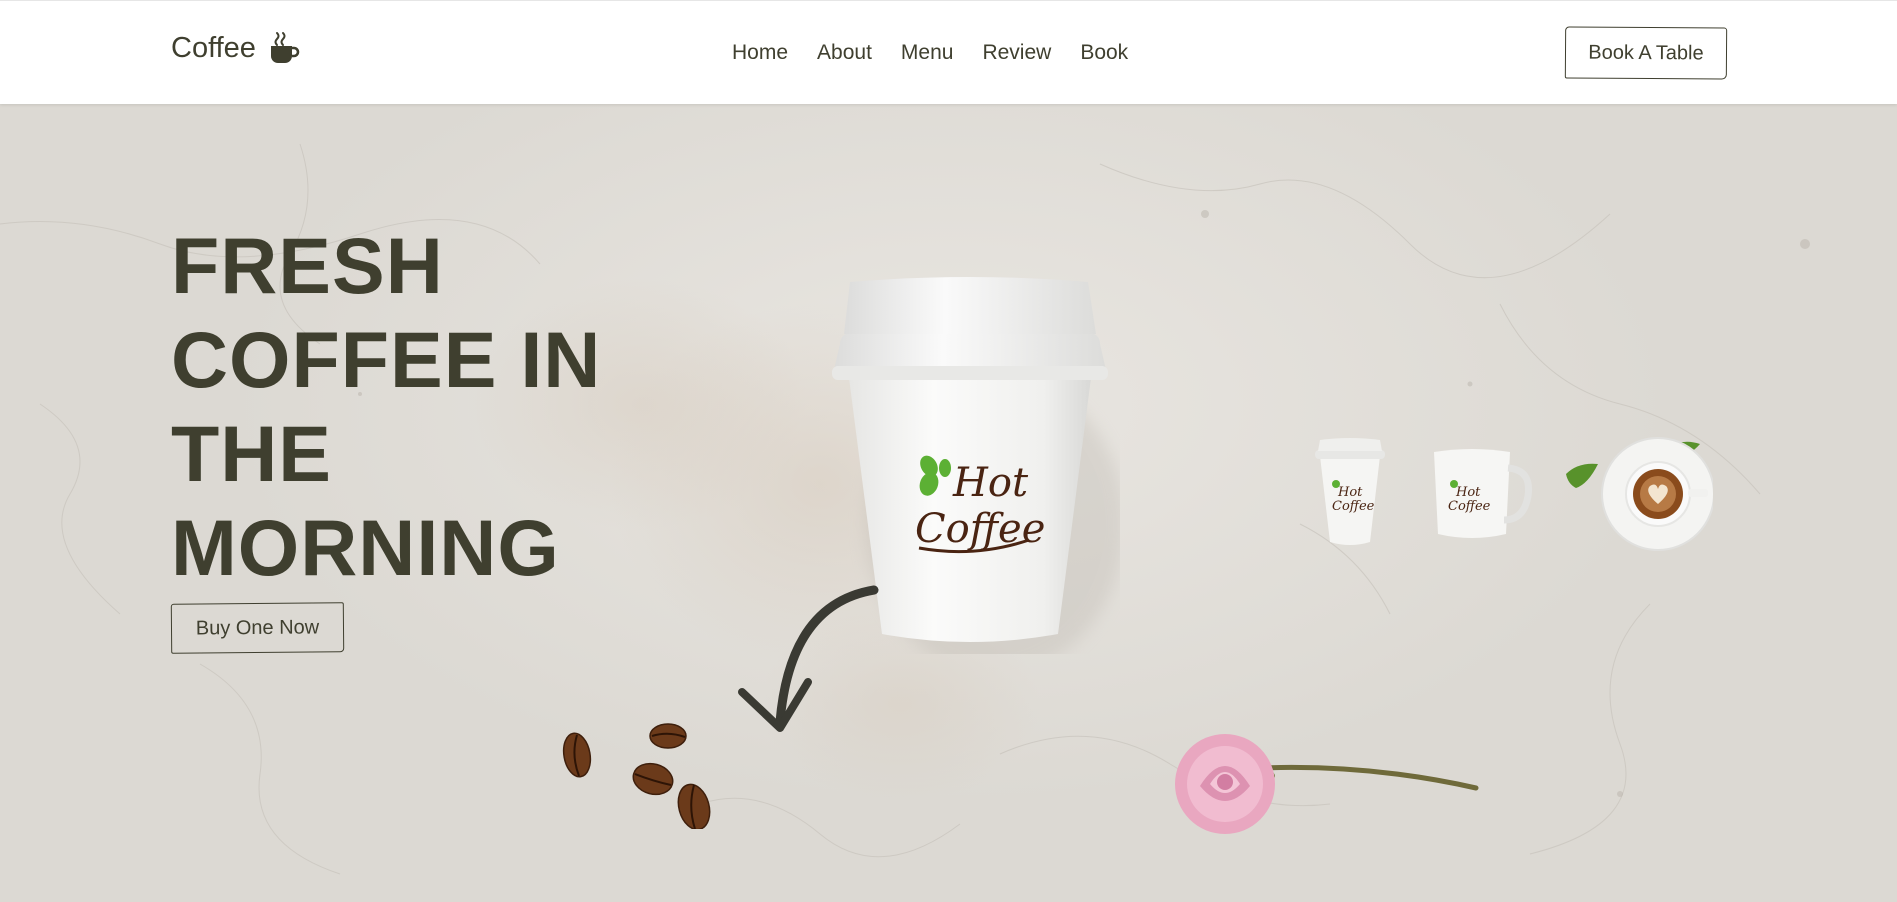 Image resolution: width=1897 pixels, height=902 pixels. What do you see at coordinates (365, 547) in the screenshot?
I see `headline-line-4: MORNING` at bounding box center [365, 547].